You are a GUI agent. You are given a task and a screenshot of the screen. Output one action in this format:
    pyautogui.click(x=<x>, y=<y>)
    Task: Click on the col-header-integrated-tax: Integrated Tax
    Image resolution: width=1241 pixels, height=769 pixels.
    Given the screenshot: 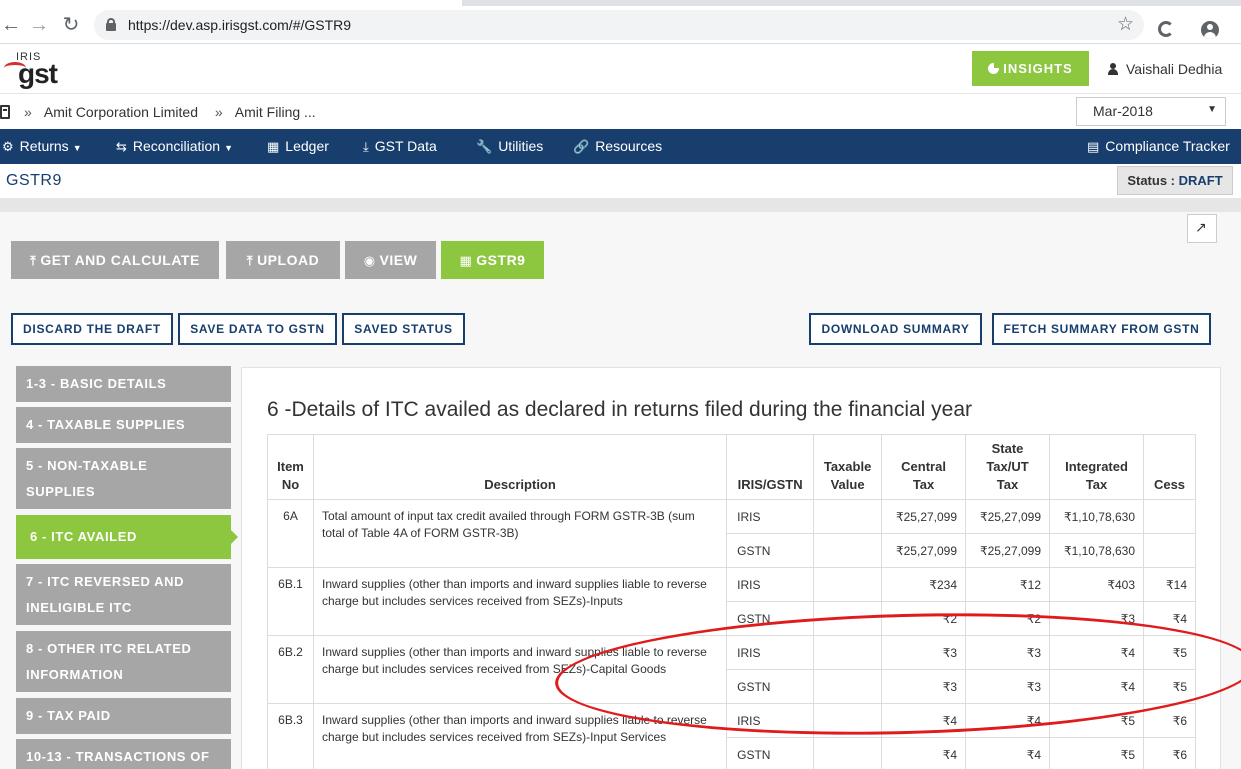 What is the action you would take?
    pyautogui.click(x=1096, y=467)
    